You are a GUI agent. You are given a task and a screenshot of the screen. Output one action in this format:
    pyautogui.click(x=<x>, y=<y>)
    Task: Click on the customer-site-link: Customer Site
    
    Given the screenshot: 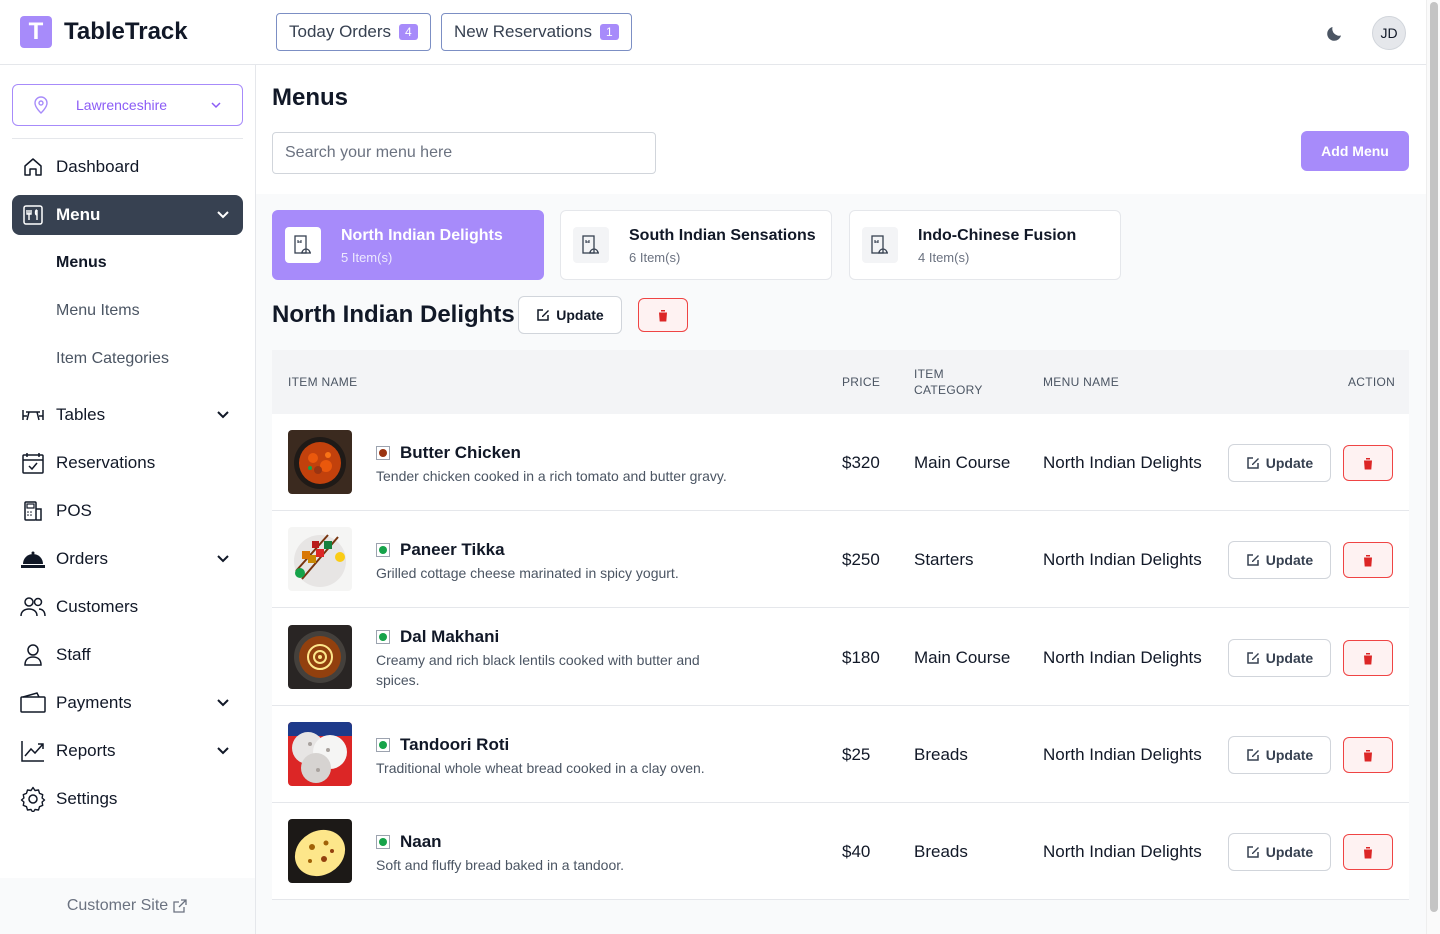 What is the action you would take?
    pyautogui.click(x=127, y=906)
    